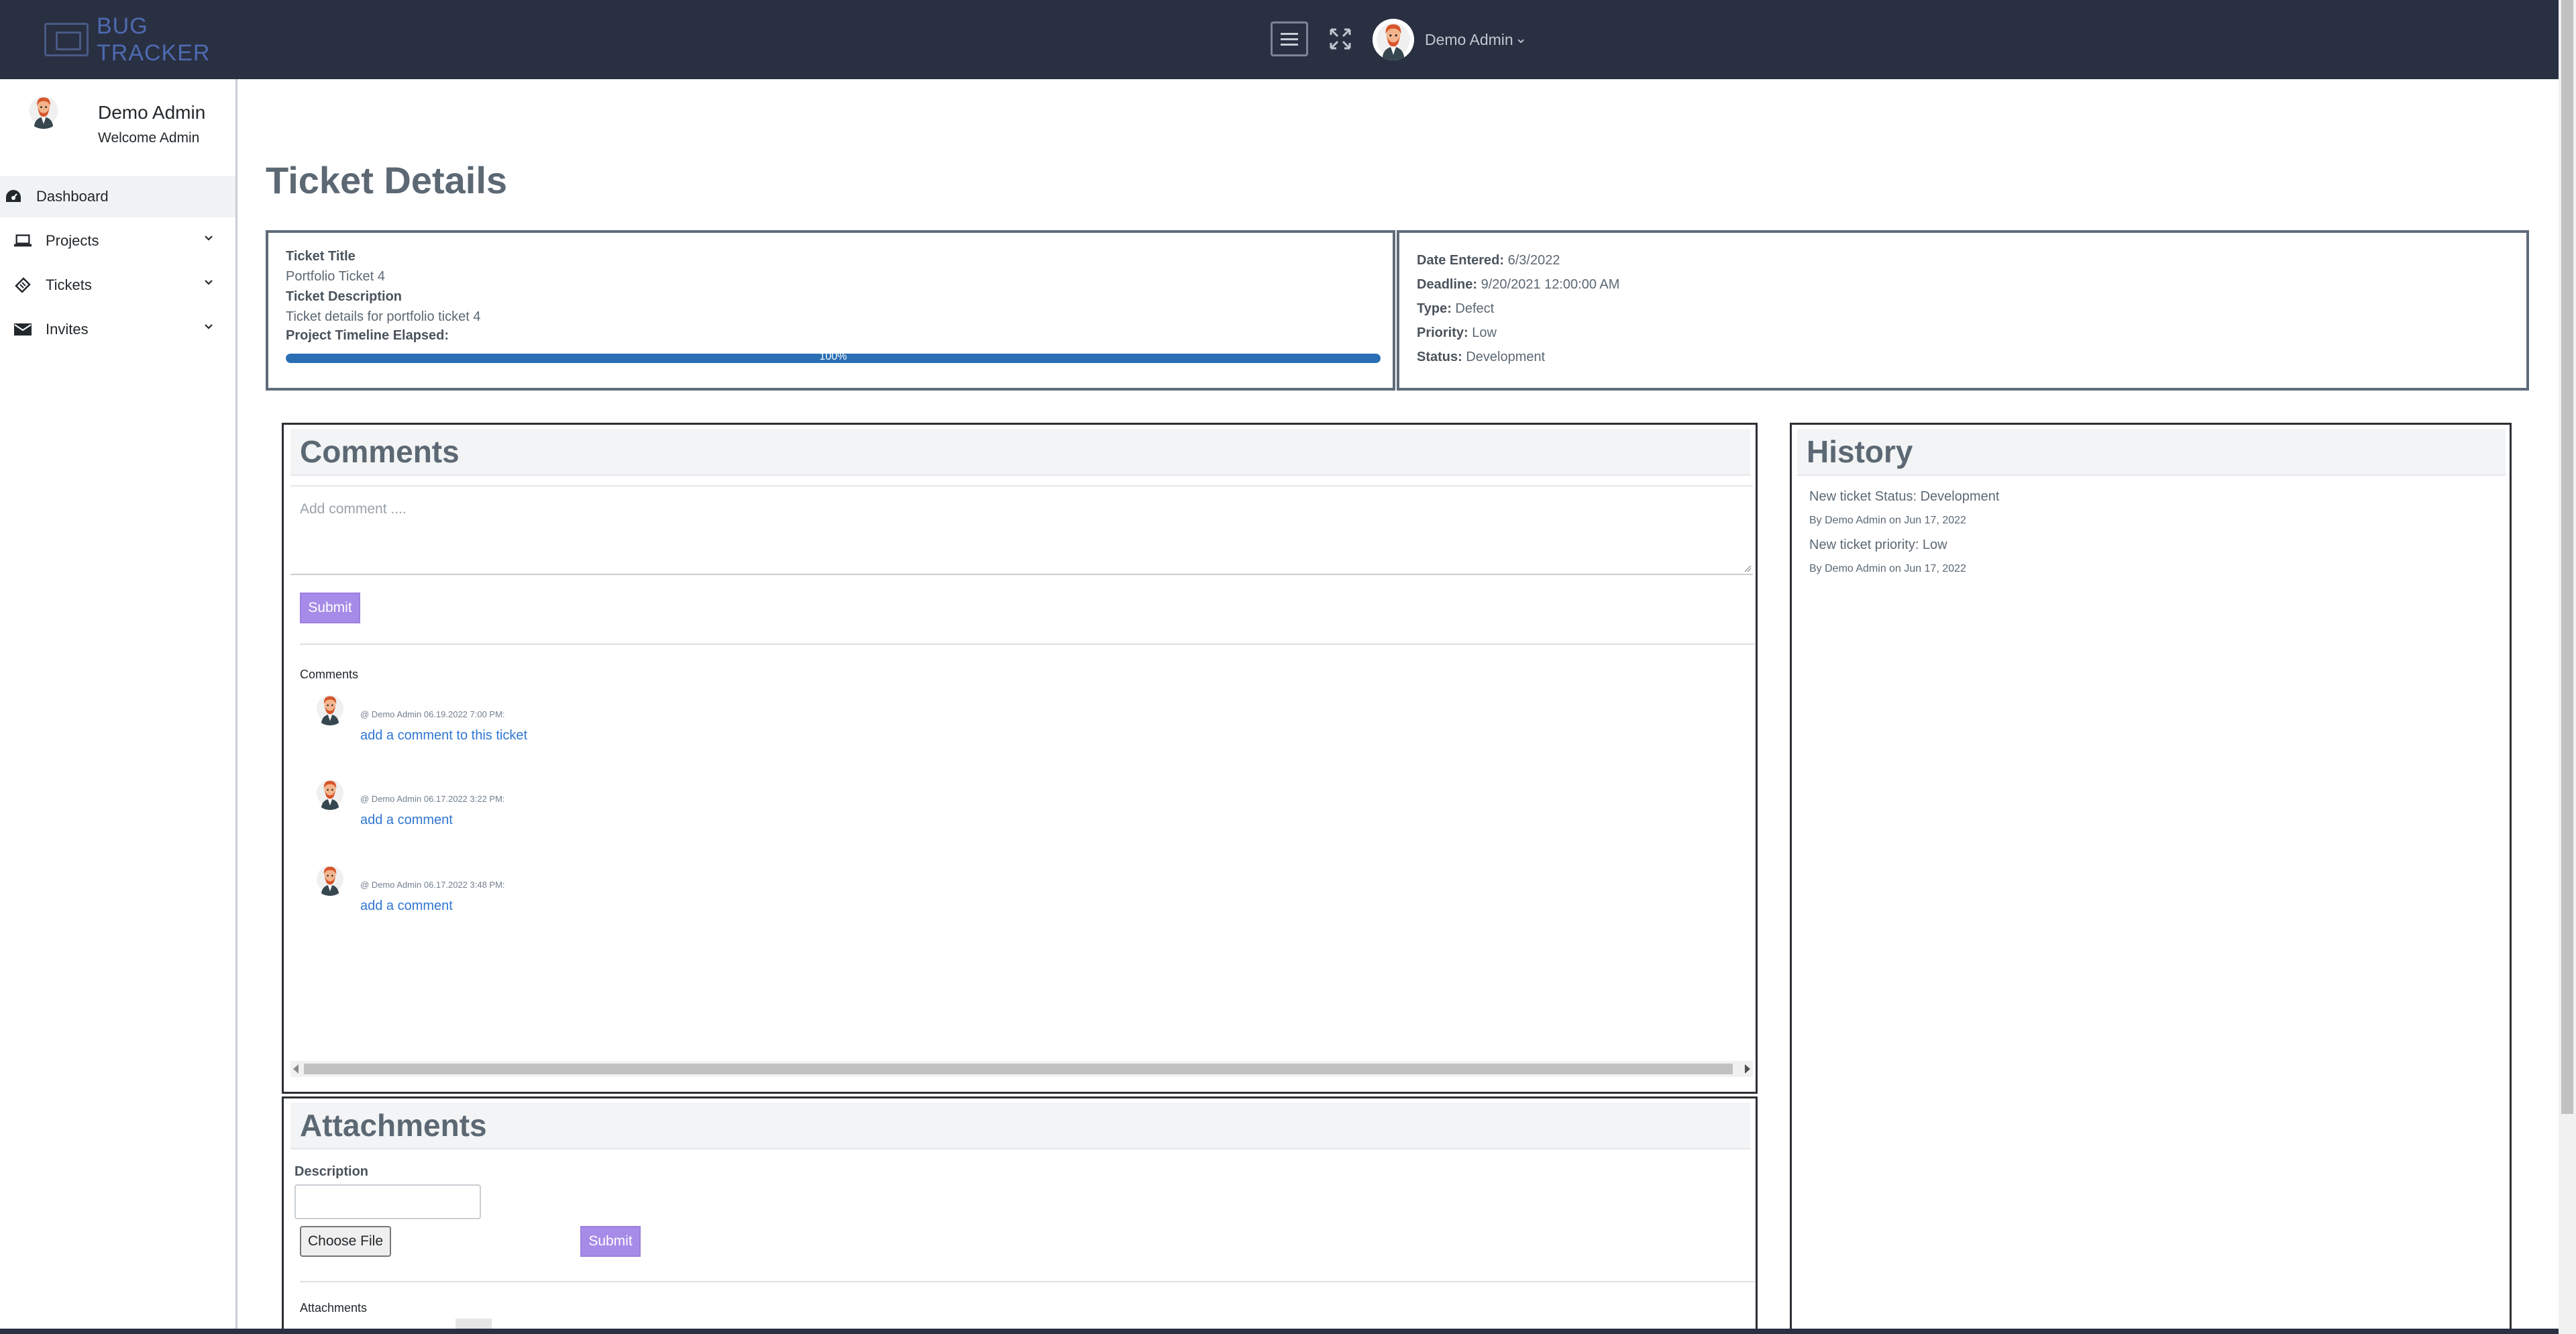 The image size is (2576, 1334). I want to click on chevron-down-icon: ⌄, so click(1521, 38).